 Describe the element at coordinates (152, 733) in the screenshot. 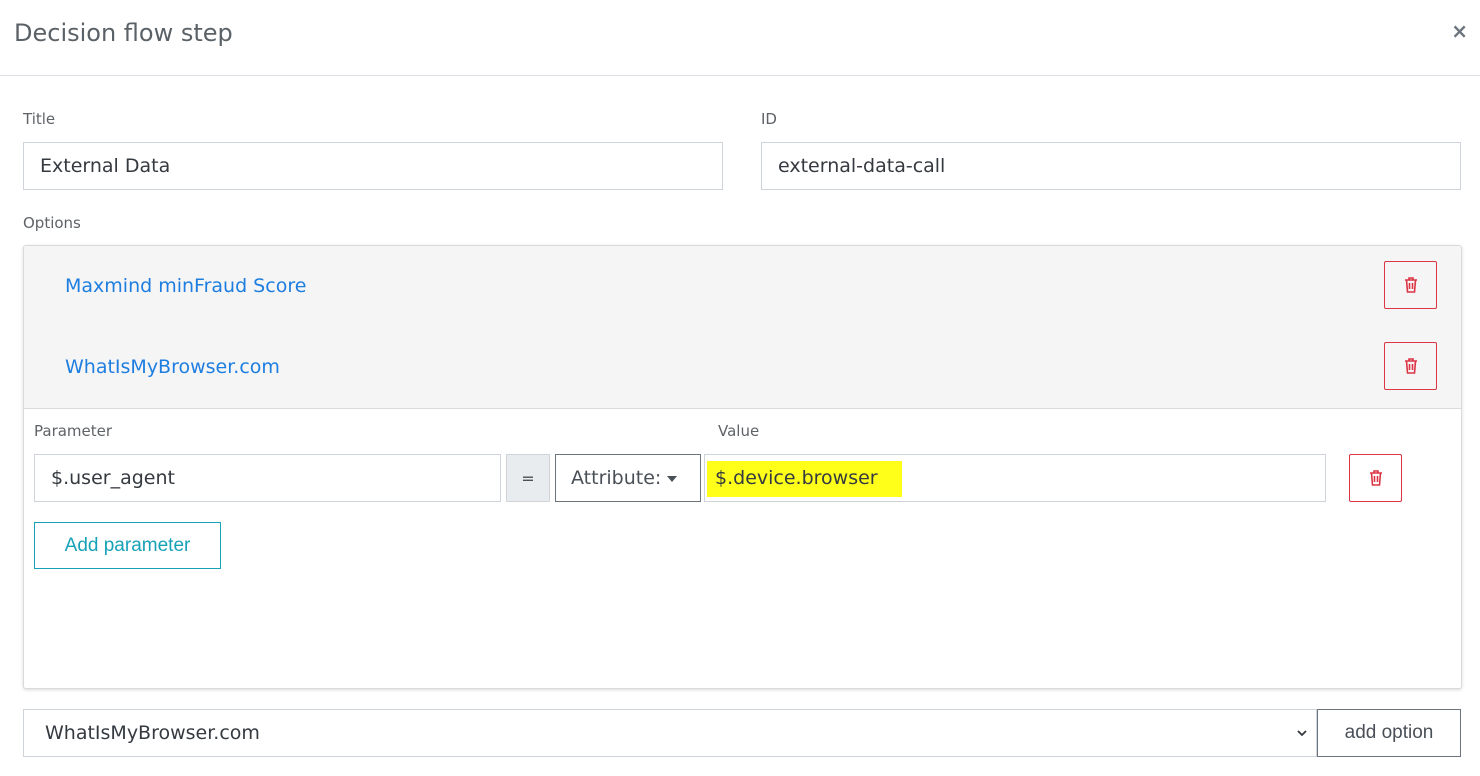

I see `option-select-value: WhatIsMyBrowser.com` at that location.